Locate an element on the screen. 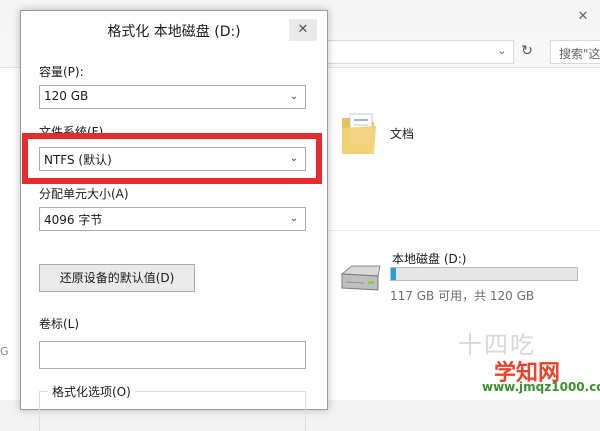 This screenshot has width=600, height=431. explorer-close-icon: ✕ is located at coordinates (583, 17).